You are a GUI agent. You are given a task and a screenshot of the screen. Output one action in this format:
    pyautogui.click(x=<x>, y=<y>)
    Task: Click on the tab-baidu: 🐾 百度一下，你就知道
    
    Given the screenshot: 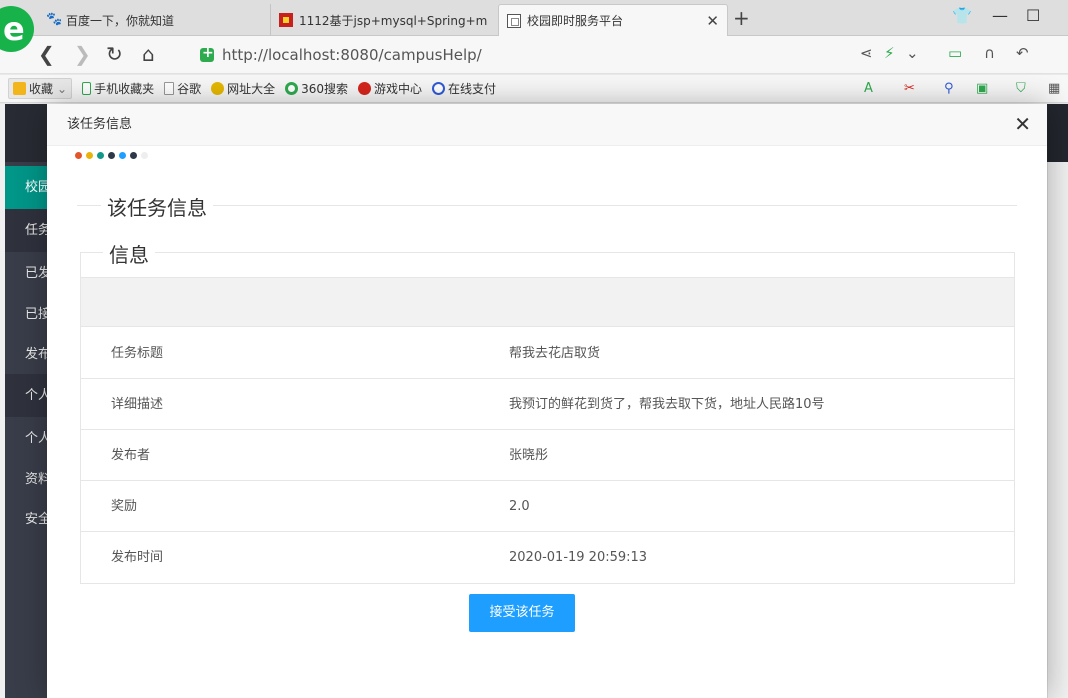 What is the action you would take?
    pyautogui.click(x=152, y=20)
    